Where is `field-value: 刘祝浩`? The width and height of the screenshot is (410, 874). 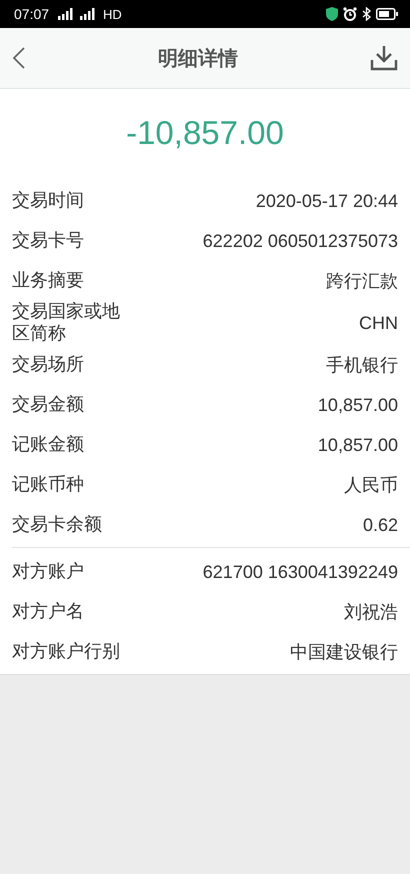 field-value: 刘祝浩 is located at coordinates (371, 612).